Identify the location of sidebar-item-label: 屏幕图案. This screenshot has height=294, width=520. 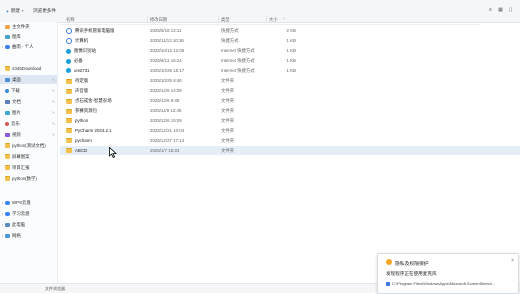
(21, 156).